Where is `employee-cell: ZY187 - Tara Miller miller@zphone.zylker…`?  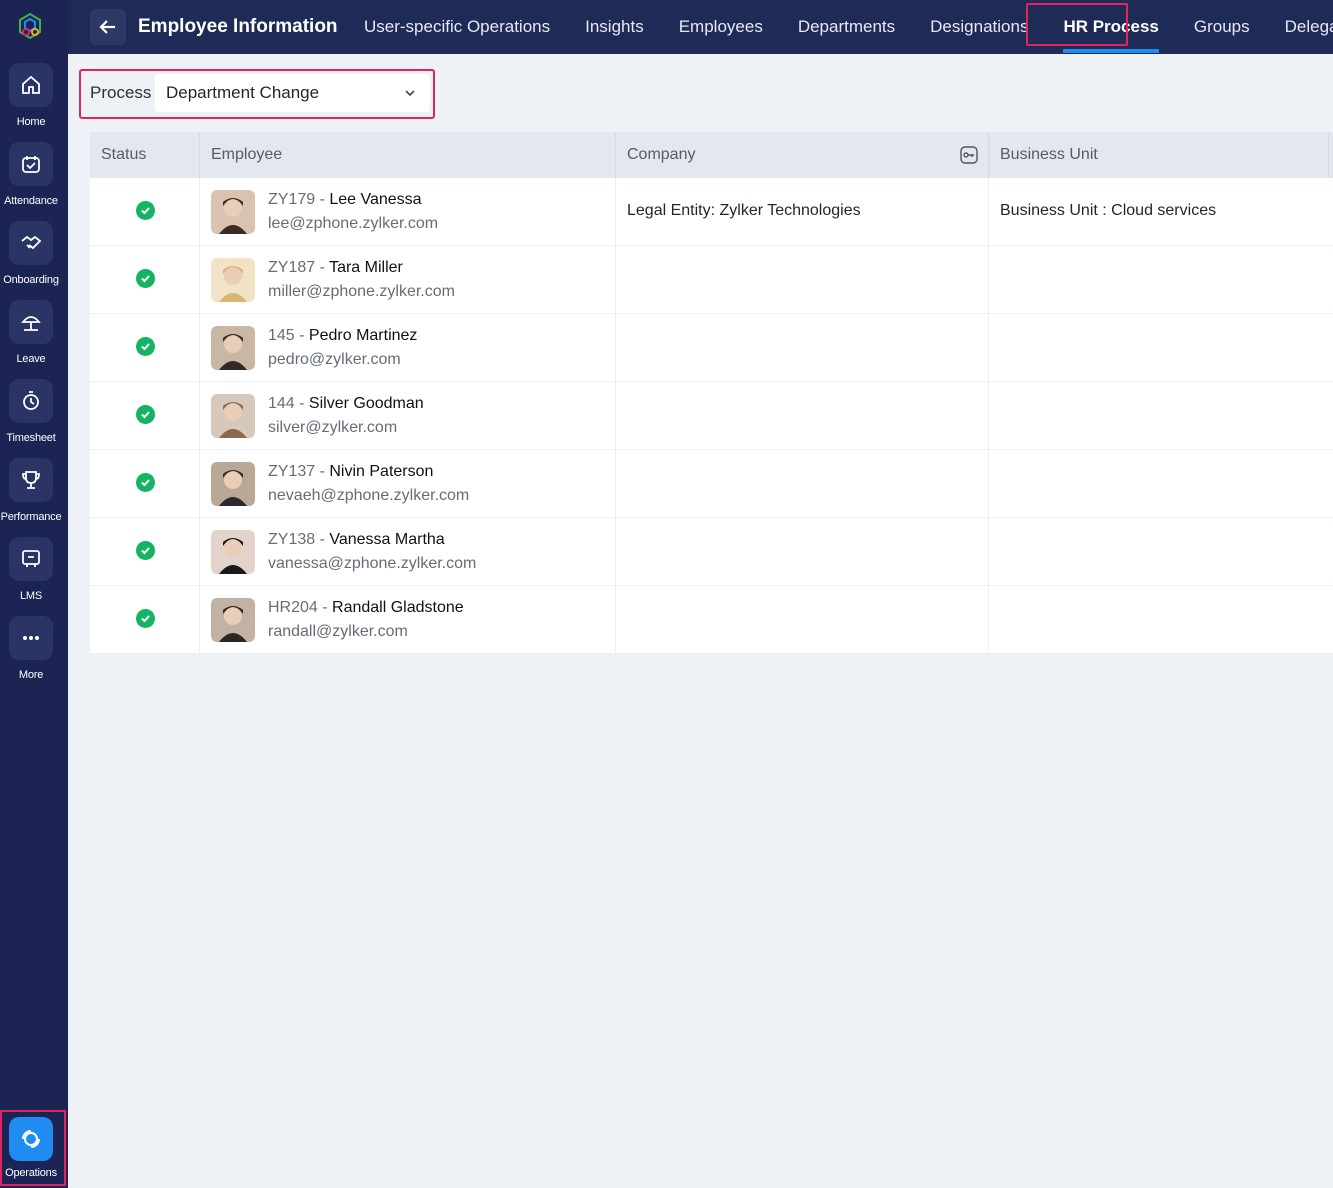 employee-cell: ZY187 - Tara Miller miller@zphone.zylker… is located at coordinates (408, 280).